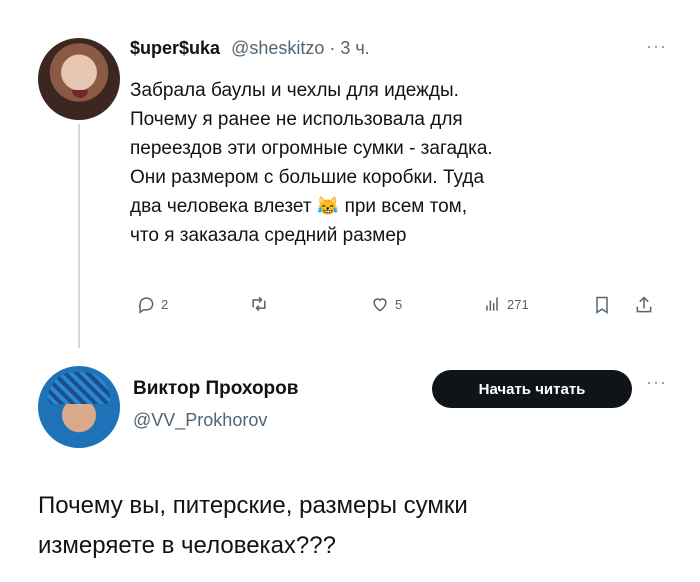 Image resolution: width=700 pixels, height=582 pixels. Describe the element at coordinates (354, 48) in the screenshot. I see `tweet1-timestamp: 3 ч.` at that location.